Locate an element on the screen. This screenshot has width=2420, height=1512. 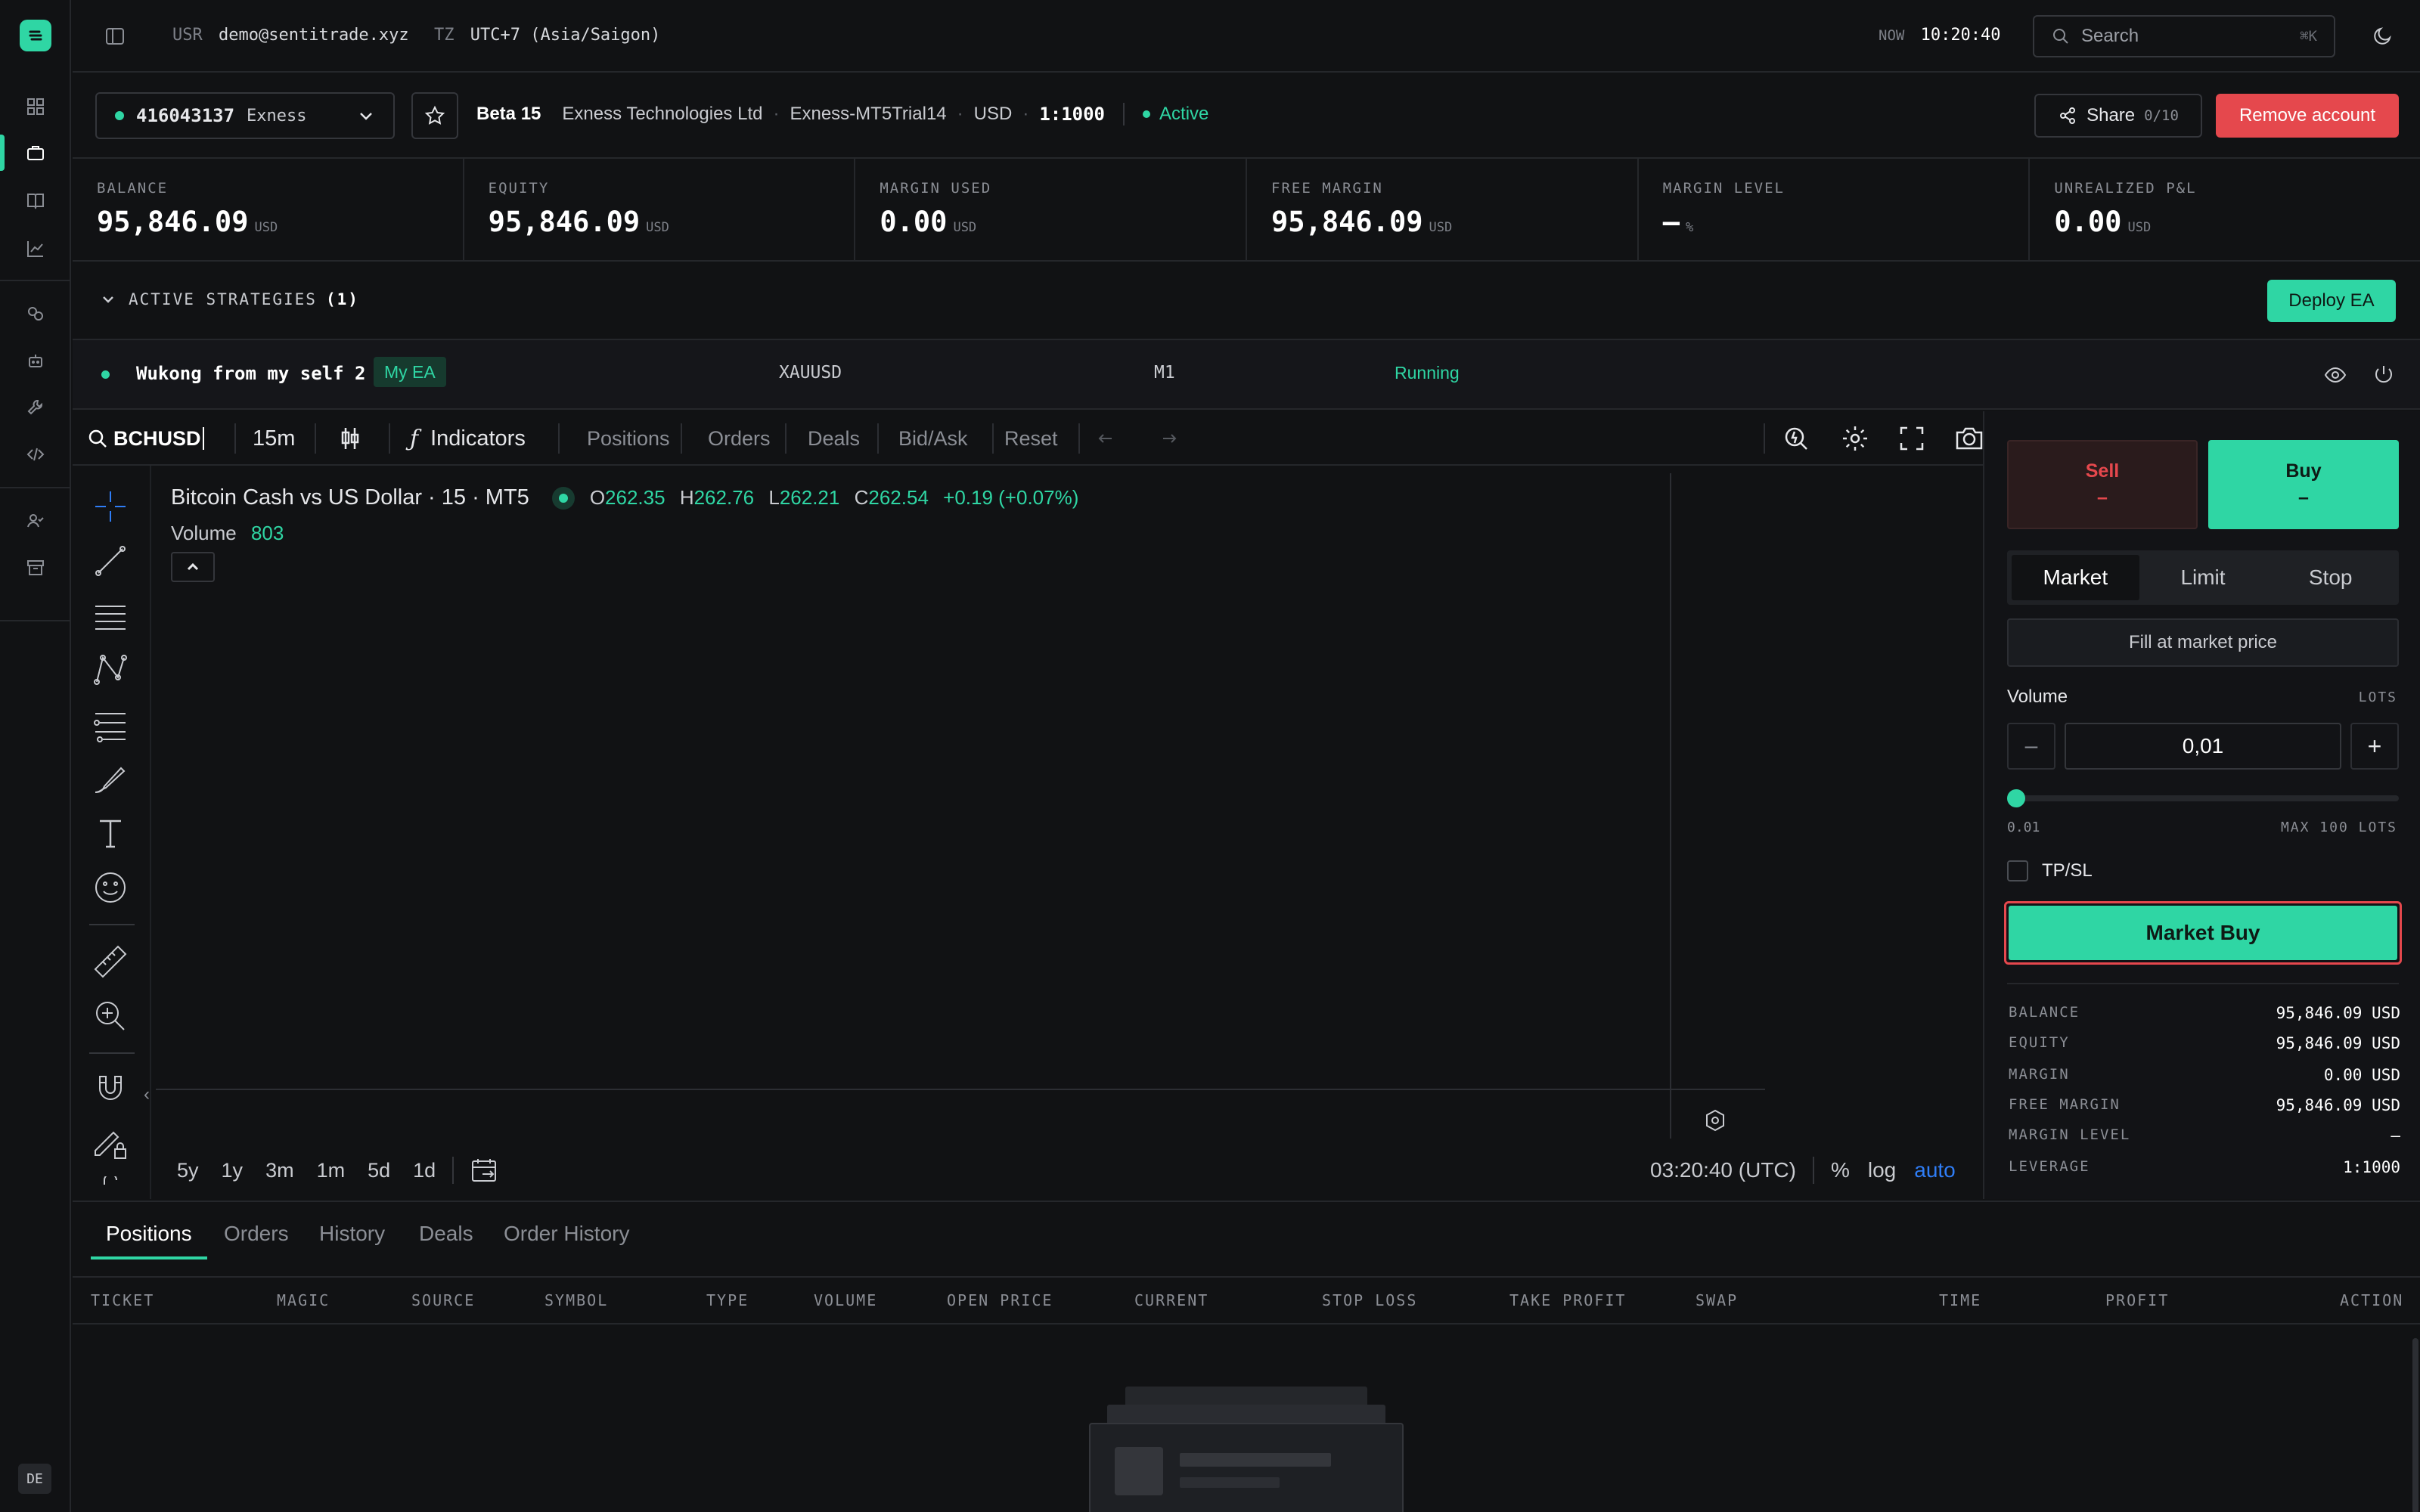
candle-type-icon is located at coordinates (350, 439).